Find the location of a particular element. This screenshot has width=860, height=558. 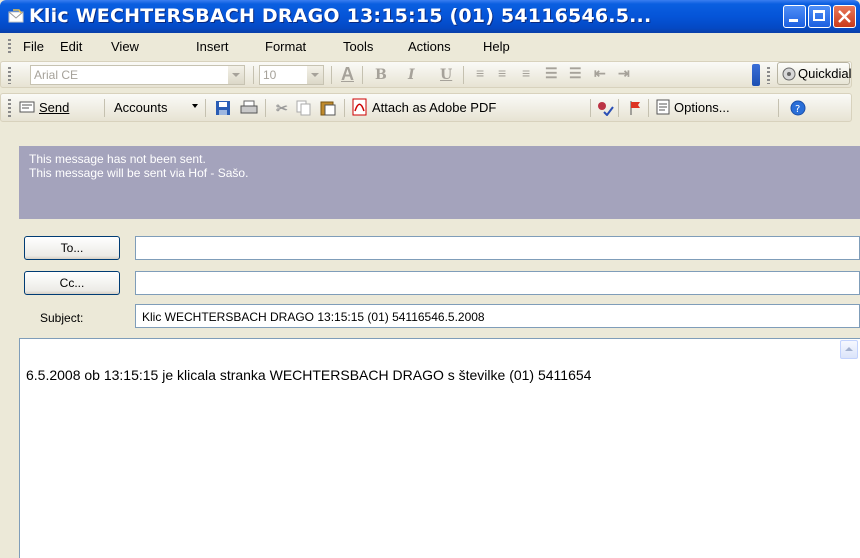

send-button: Send is located at coordinates (59, 107).